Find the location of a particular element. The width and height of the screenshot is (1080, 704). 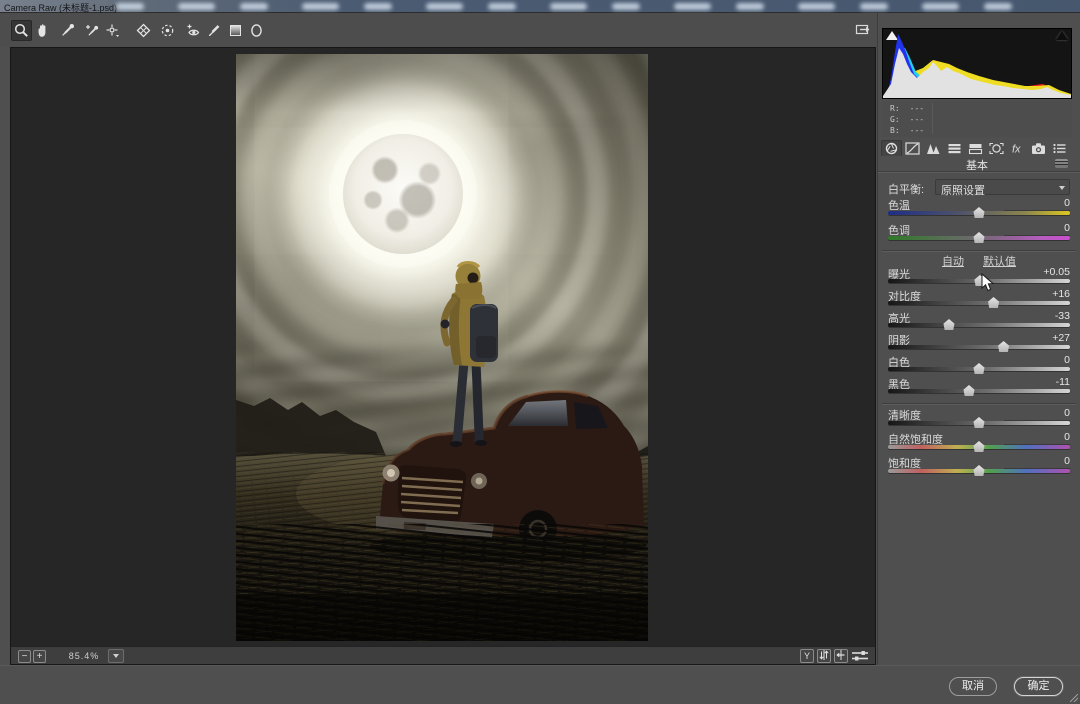

slider-row: 饱和度 0 is located at coordinates (979, 467).